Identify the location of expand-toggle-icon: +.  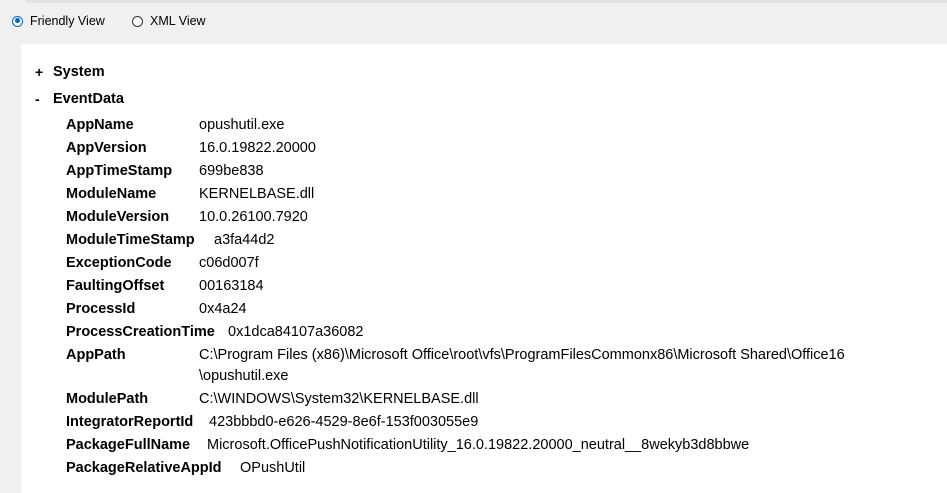
(44, 72).